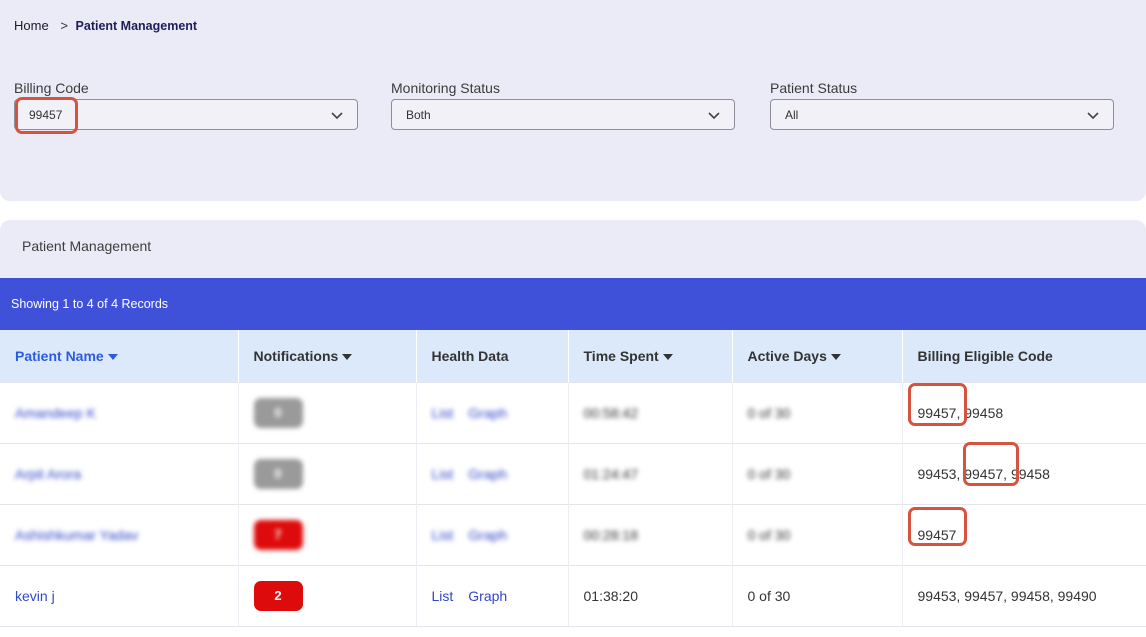 This screenshot has width=1146, height=637. I want to click on breadcrumb-home: Home, so click(31, 25).